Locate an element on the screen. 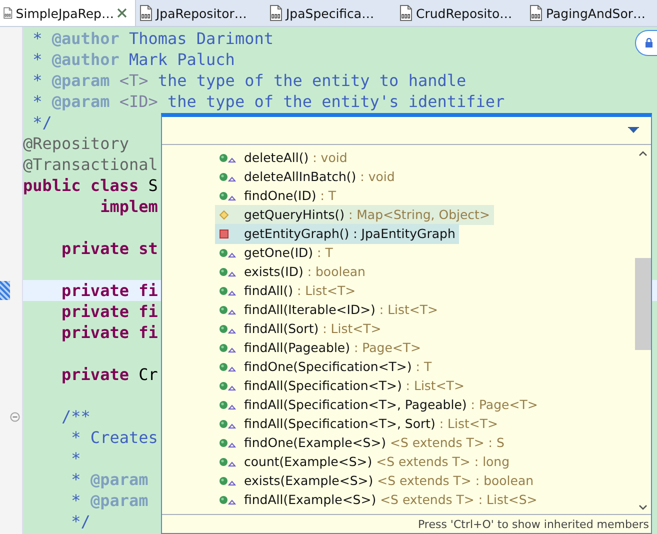 Image resolution: width=657 pixels, height=534 pixels. code-line: * is located at coordinates (75, 458).